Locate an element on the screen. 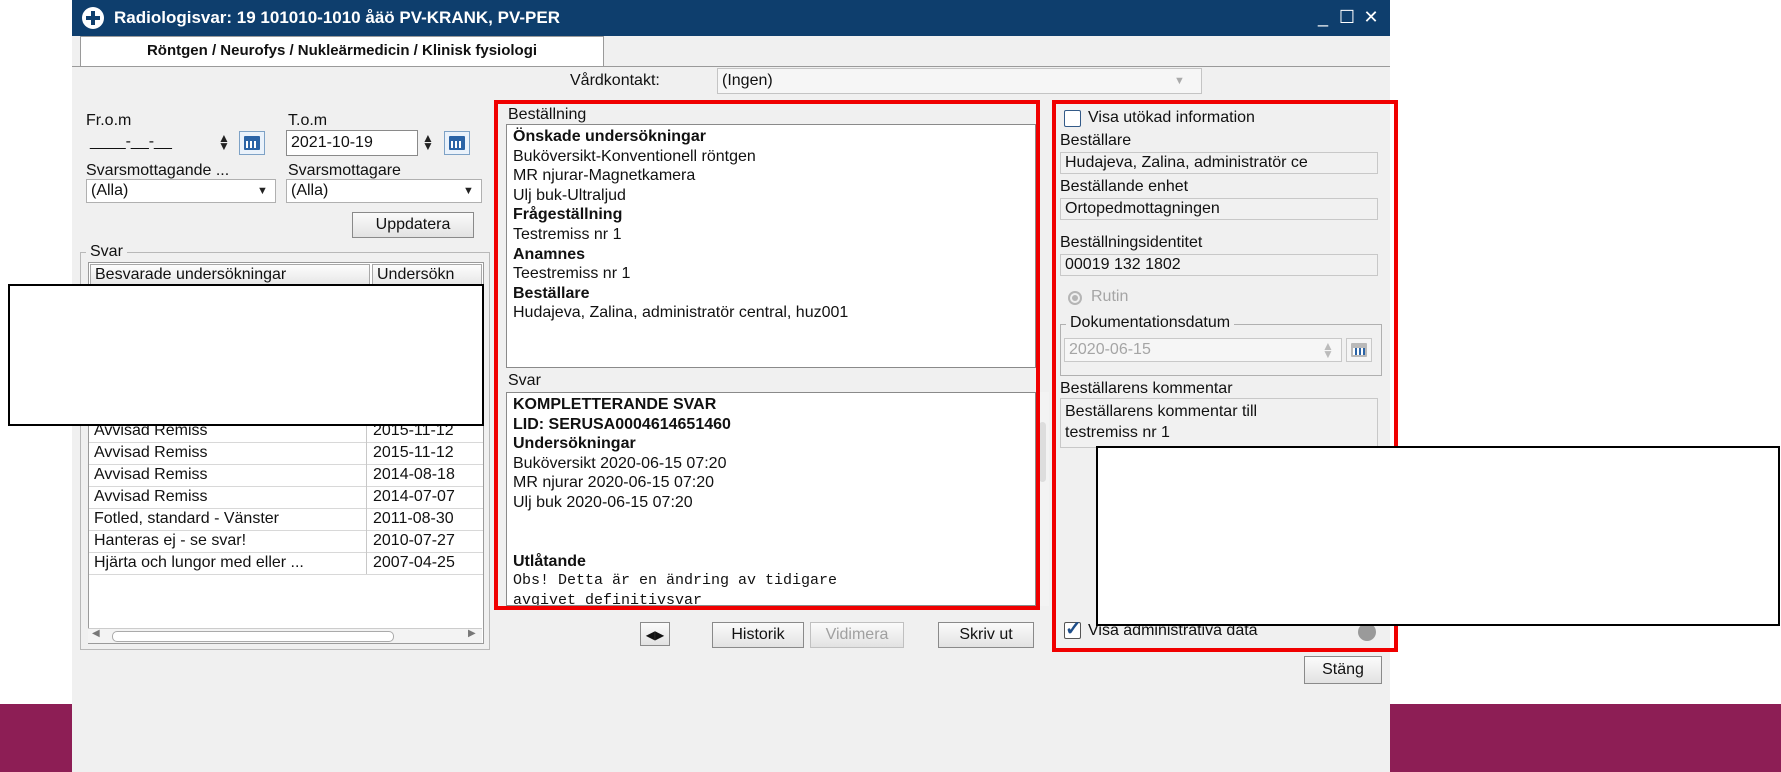 Image resolution: width=1781 pixels, height=772 pixels. ordering-unit-label: Beställande enhet is located at coordinates (1124, 186).